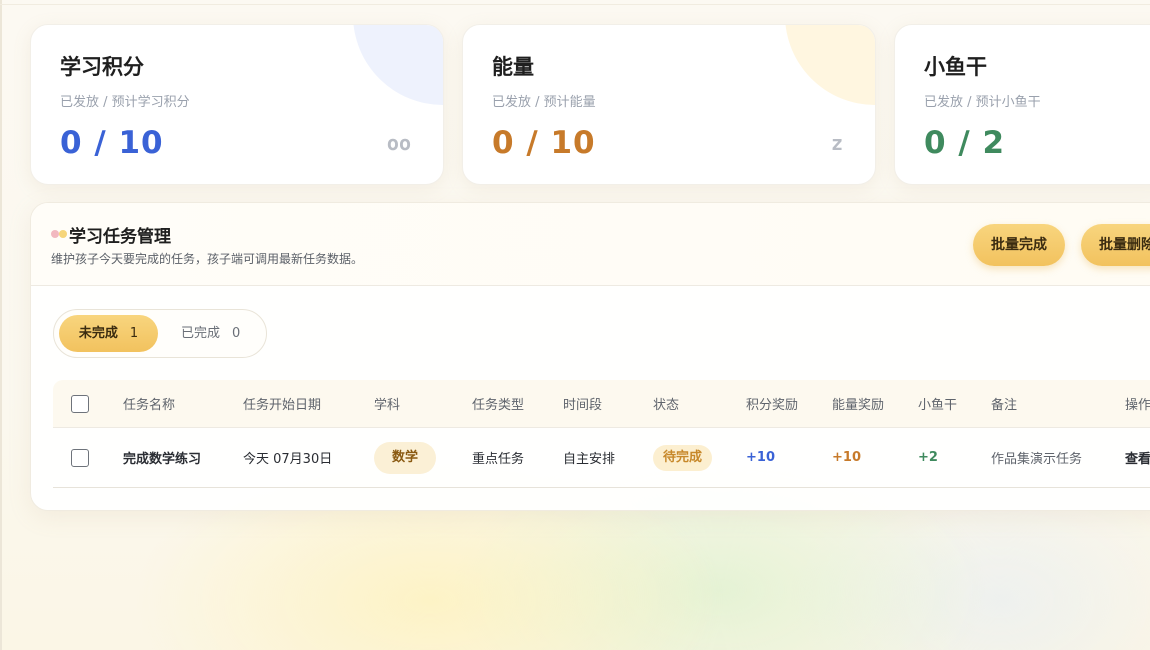 This screenshot has width=1150, height=650. Describe the element at coordinates (955, 67) in the screenshot. I see `stat-title: 小鱼干` at that location.